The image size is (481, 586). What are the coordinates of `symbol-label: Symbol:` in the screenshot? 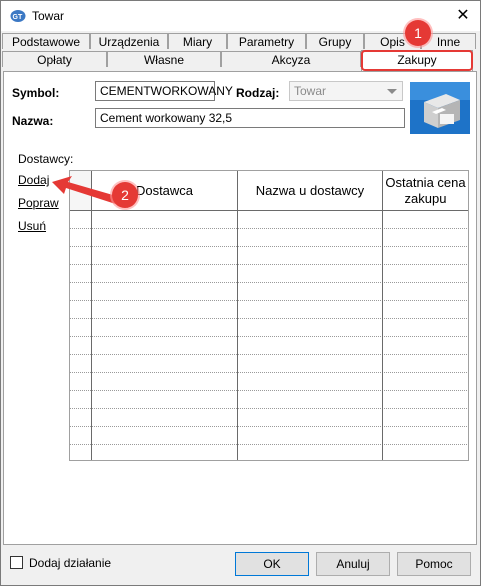 It's located at (36, 93).